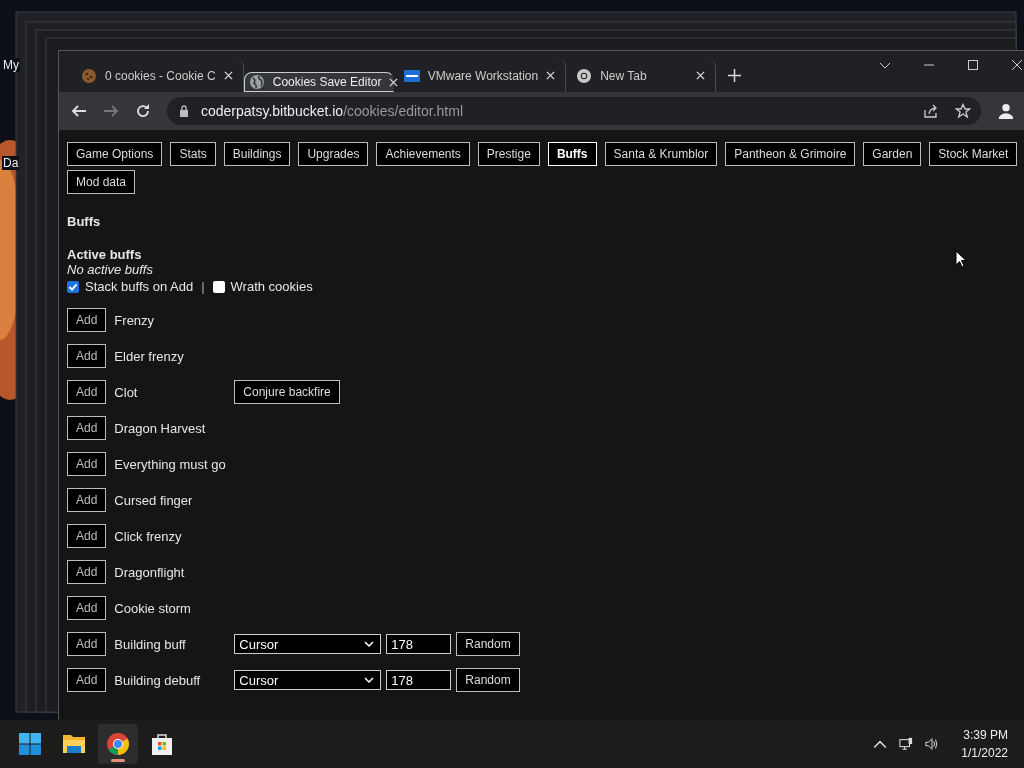  What do you see at coordinates (104, 254) in the screenshot?
I see `subheading: Active buffs` at bounding box center [104, 254].